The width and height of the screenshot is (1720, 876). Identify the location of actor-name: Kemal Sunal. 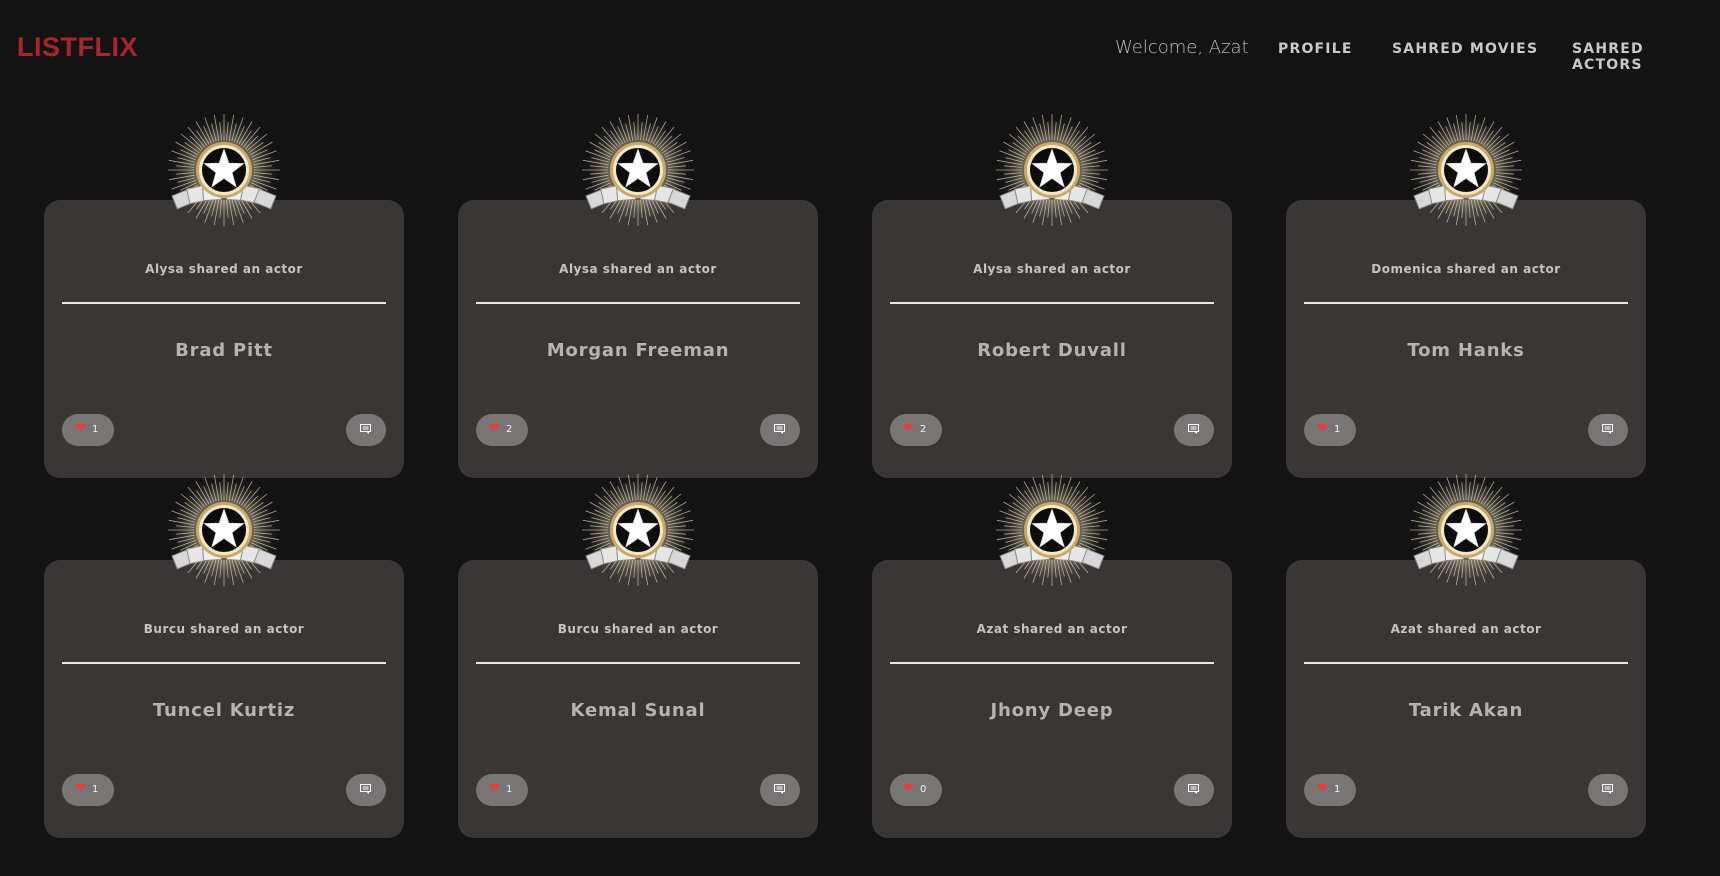
(638, 710).